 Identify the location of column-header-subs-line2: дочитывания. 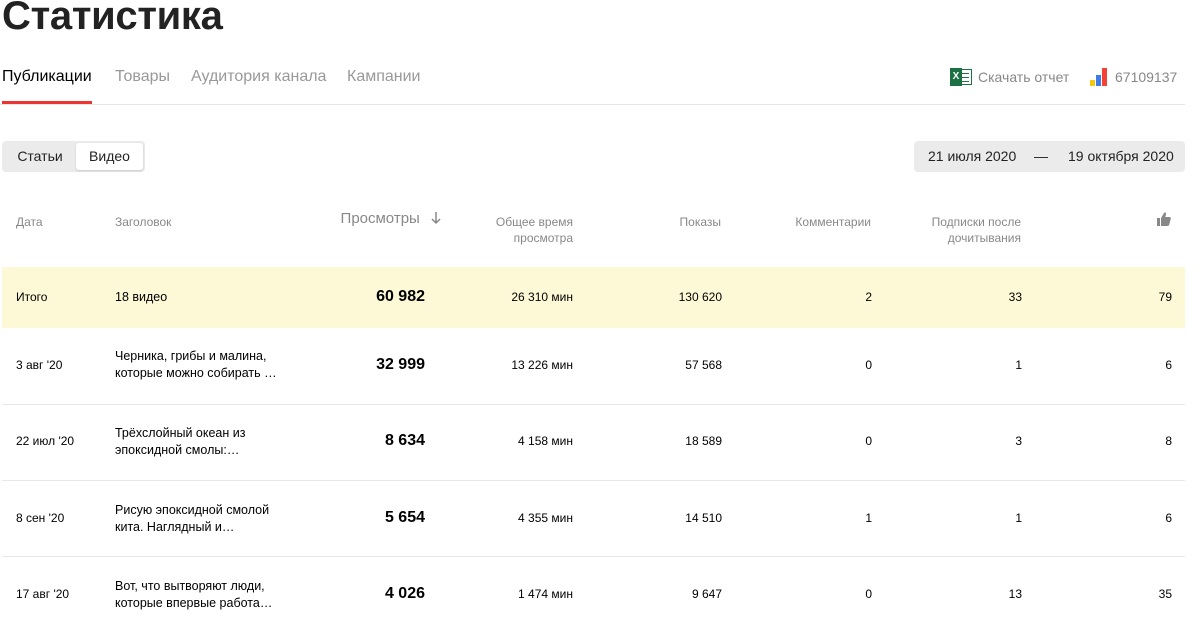
(984, 238).